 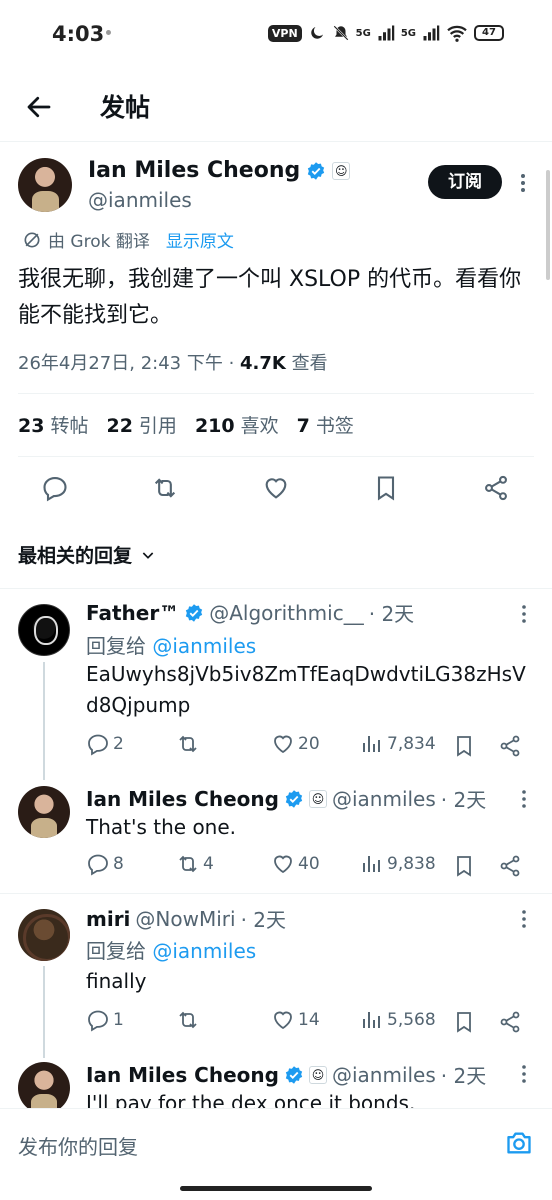 I want to click on scrollbar, so click(x=548, y=225).